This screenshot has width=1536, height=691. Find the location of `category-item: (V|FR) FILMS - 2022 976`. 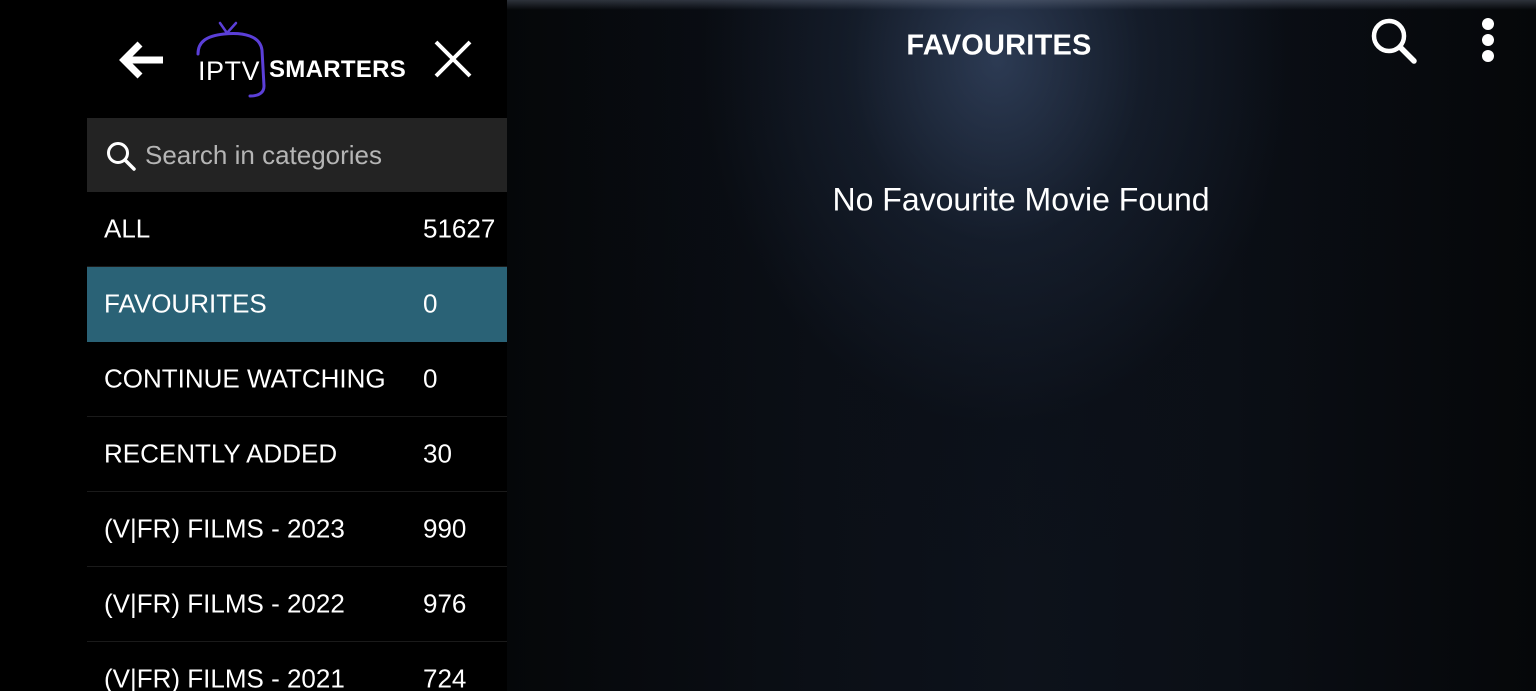

category-item: (V|FR) FILMS - 2022 976 is located at coordinates (297, 604).